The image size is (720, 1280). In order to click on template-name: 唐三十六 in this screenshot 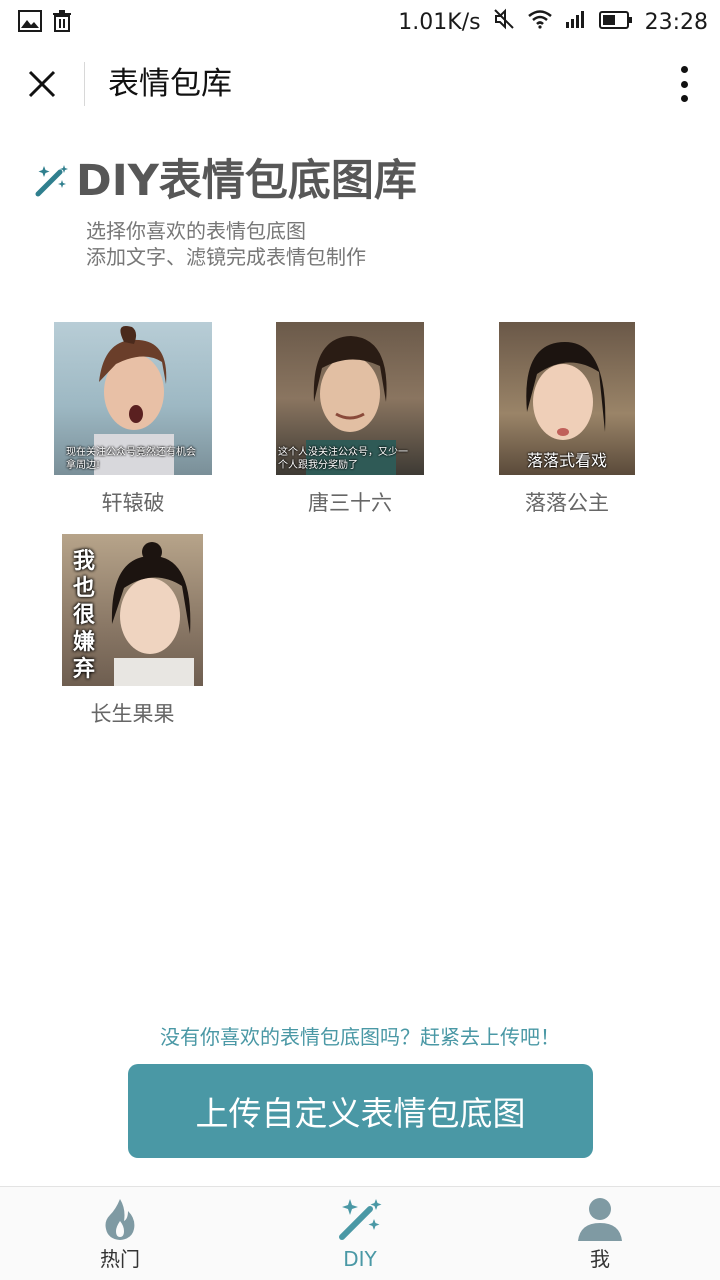, I will do `click(350, 503)`.